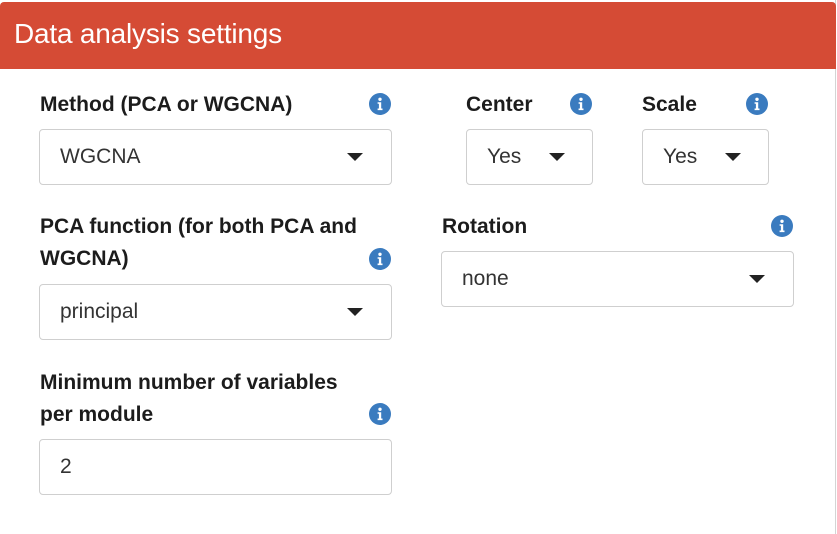 The height and width of the screenshot is (534, 837). Describe the element at coordinates (757, 104) in the screenshot. I see `scale-info-icon` at that location.